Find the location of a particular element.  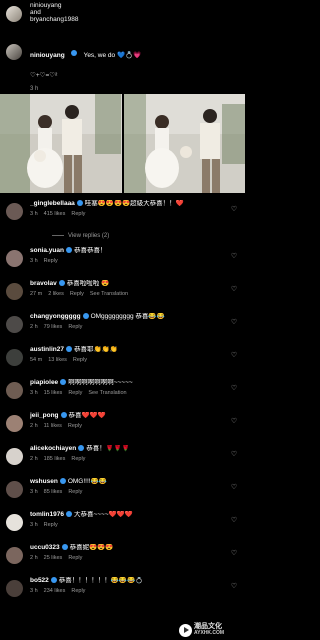

watermark-text: 潮品文化 AYXHK.COM is located at coordinates (209, 630).